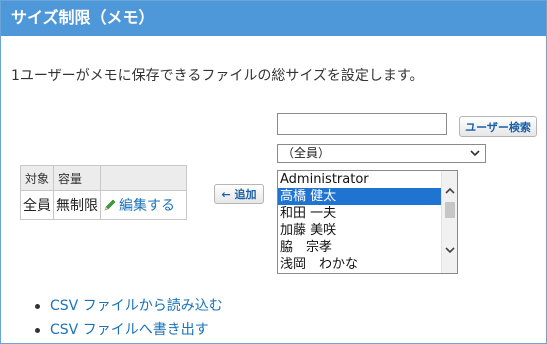 This screenshot has height=344, width=547. What do you see at coordinates (360, 264) in the screenshot?
I see `user-option: 浅岡 わかな` at bounding box center [360, 264].